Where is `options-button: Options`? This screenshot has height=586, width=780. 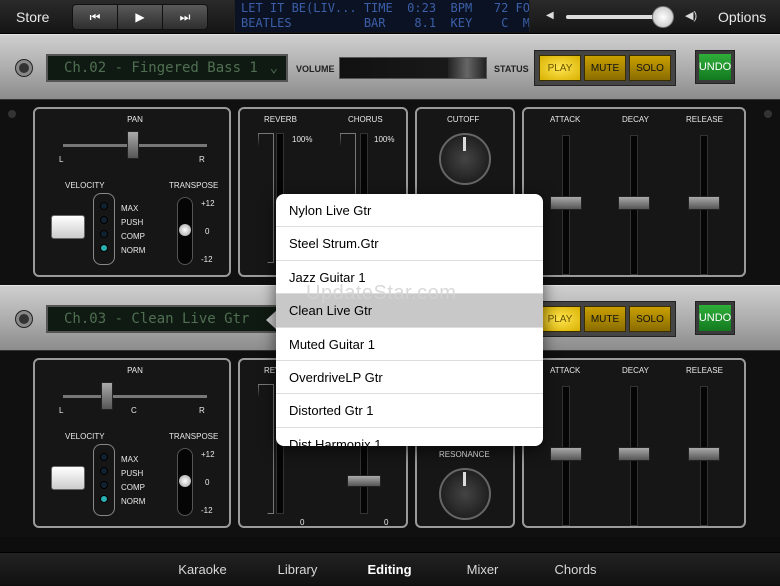
options-button: Options is located at coordinates (742, 17).